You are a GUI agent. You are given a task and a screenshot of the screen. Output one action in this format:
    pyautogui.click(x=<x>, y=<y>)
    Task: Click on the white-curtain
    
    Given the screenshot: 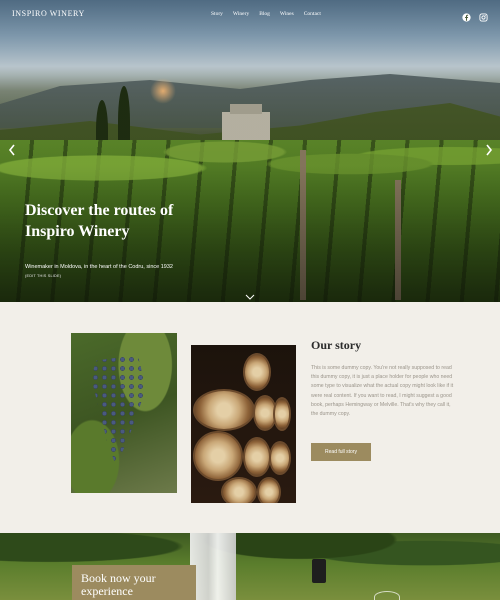 What is the action you would take?
    pyautogui.click(x=213, y=566)
    